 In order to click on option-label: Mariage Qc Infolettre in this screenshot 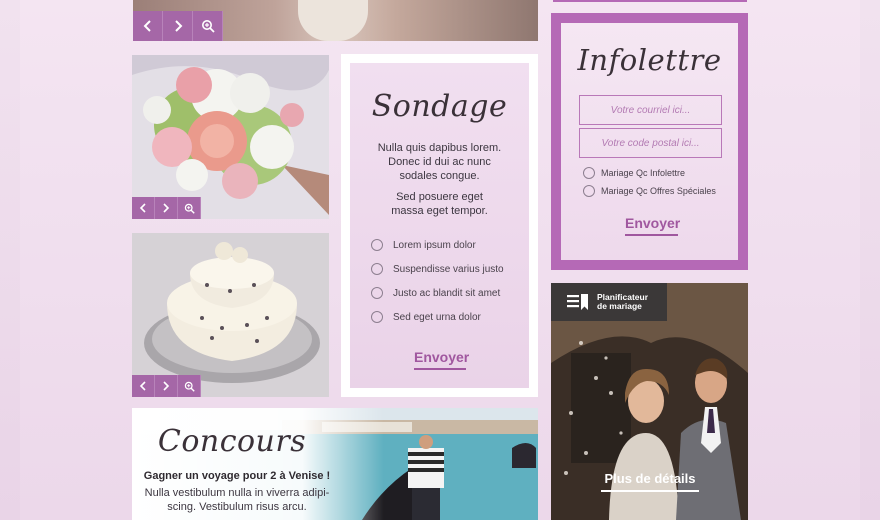, I will do `click(643, 173)`.